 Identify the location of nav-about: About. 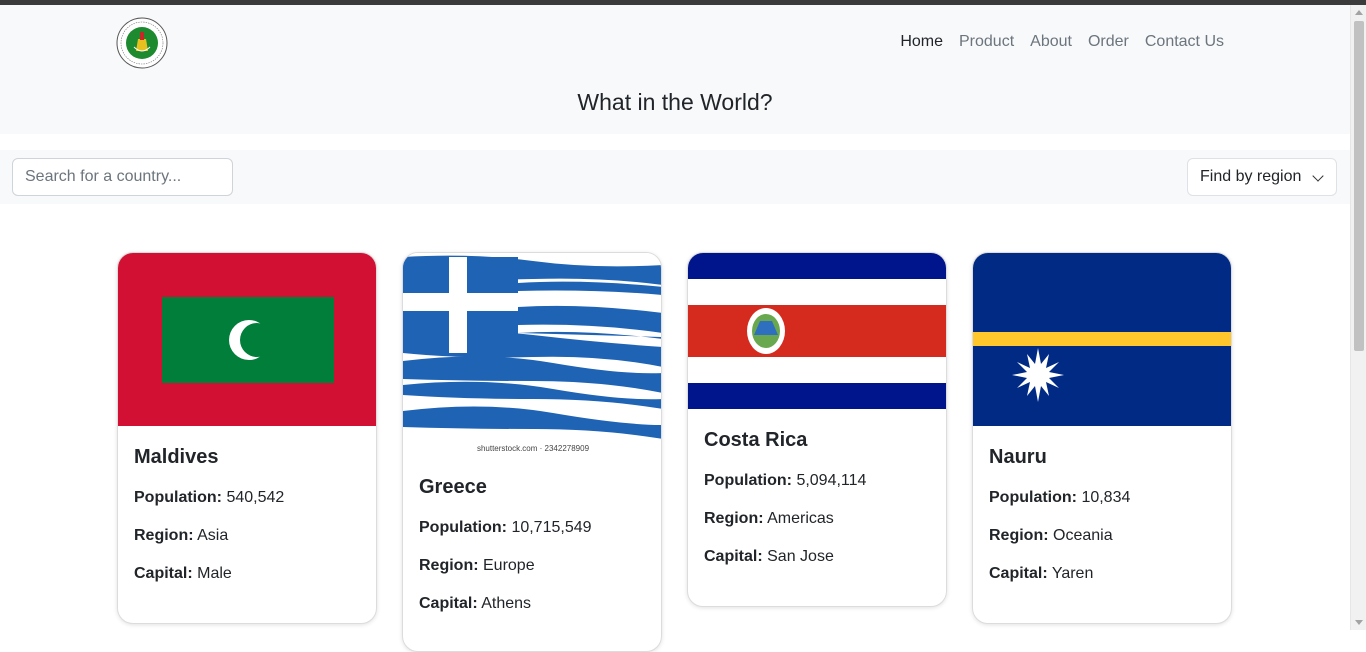
(1051, 42).